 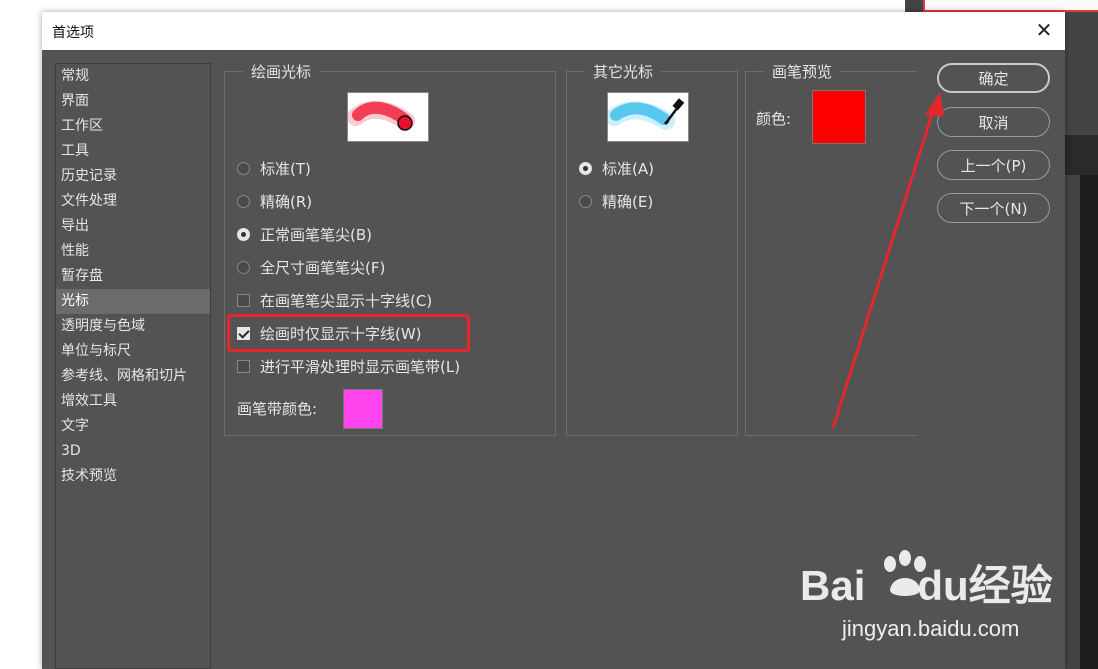 I want to click on watermark-brand-cn: 经验, so click(x=1010, y=585).